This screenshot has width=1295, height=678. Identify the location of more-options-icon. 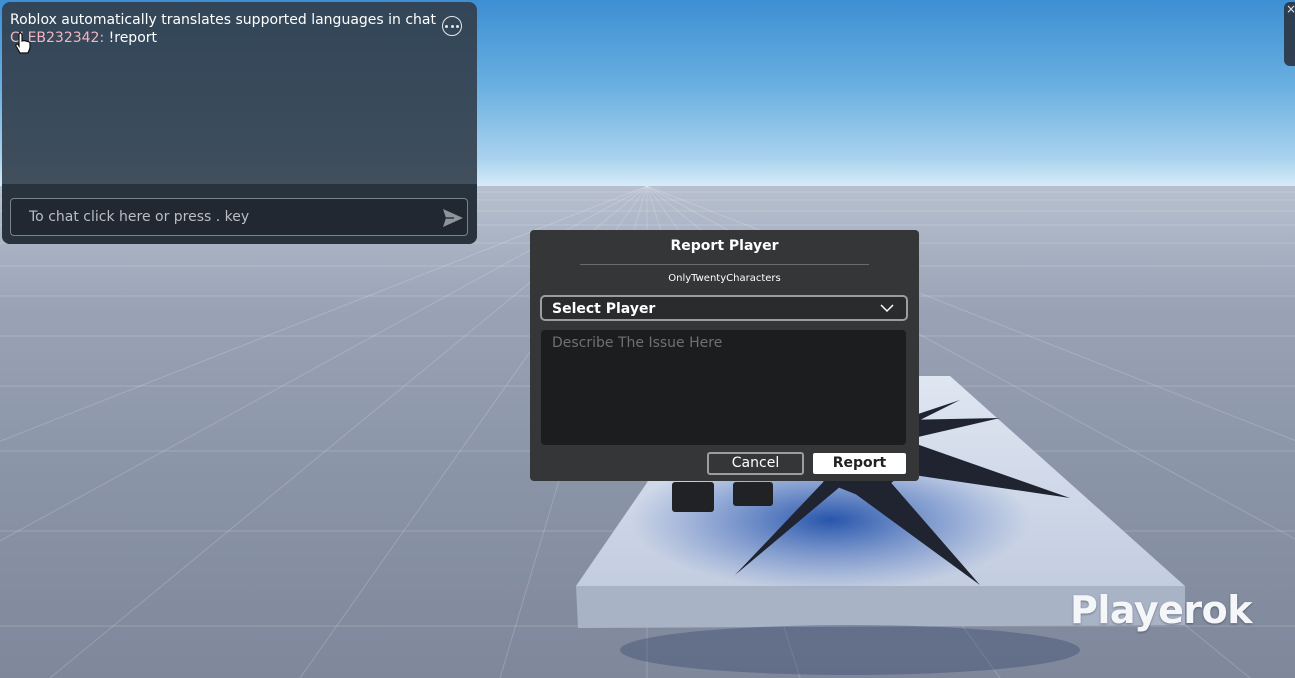
(452, 26).